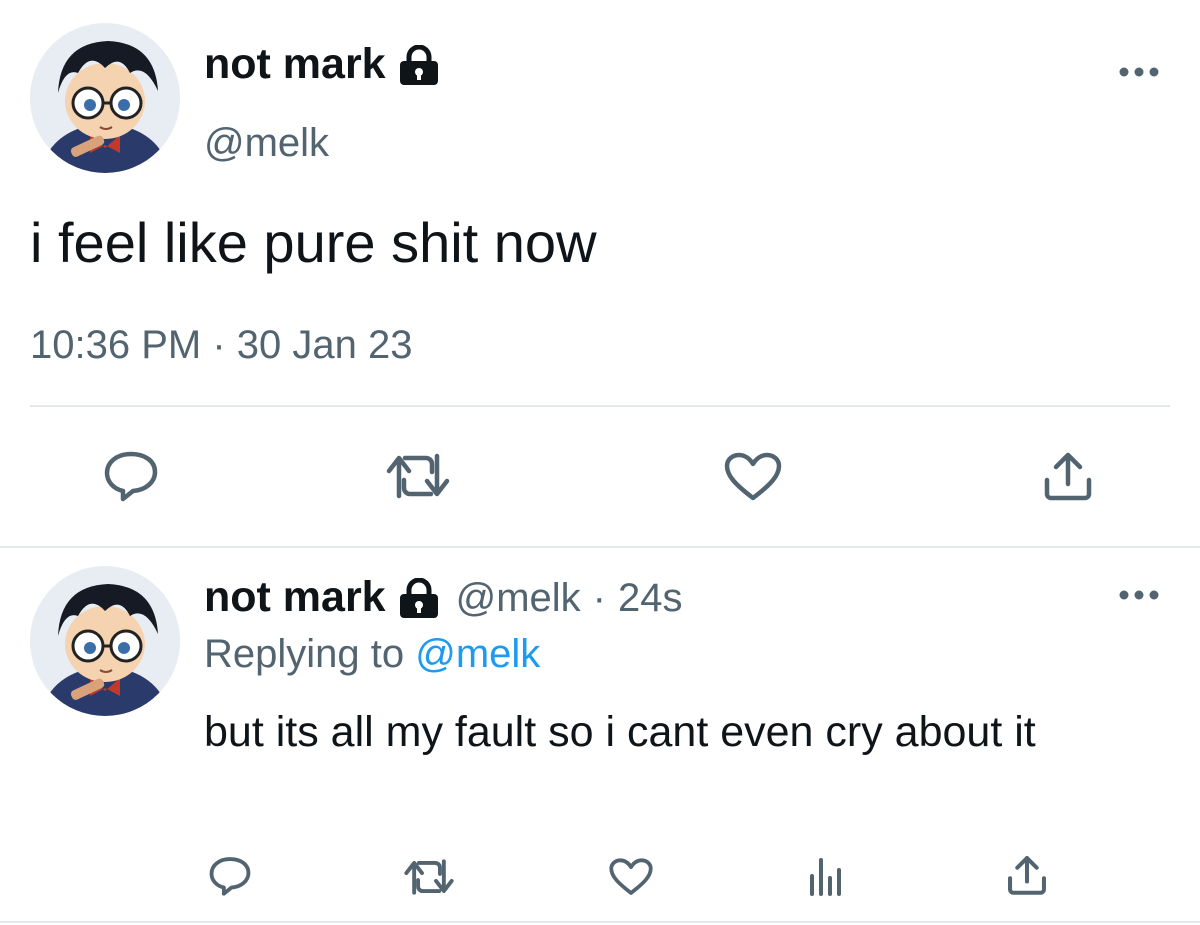 Image resolution: width=1200 pixels, height=925 pixels. Describe the element at coordinates (600, 547) in the screenshot. I see `tweet-separator` at that location.